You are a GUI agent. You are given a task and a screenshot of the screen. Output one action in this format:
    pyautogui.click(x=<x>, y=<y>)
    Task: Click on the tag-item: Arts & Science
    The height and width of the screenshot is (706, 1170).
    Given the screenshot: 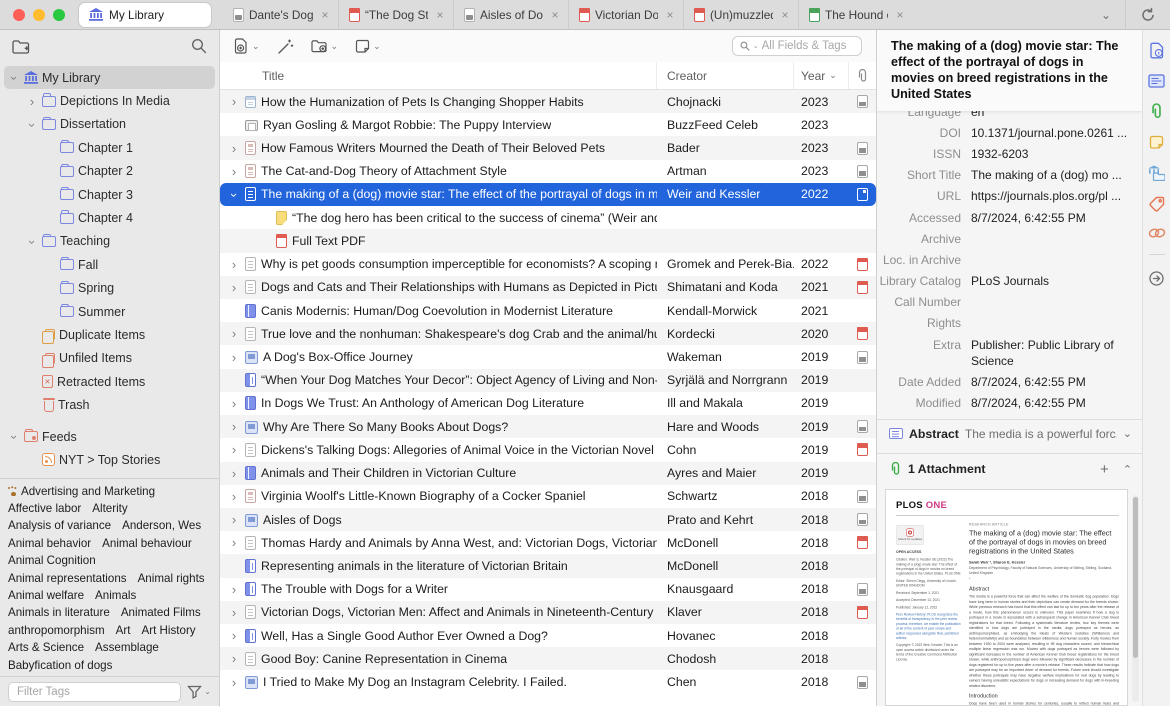 What is the action you would take?
    pyautogui.click(x=46, y=647)
    